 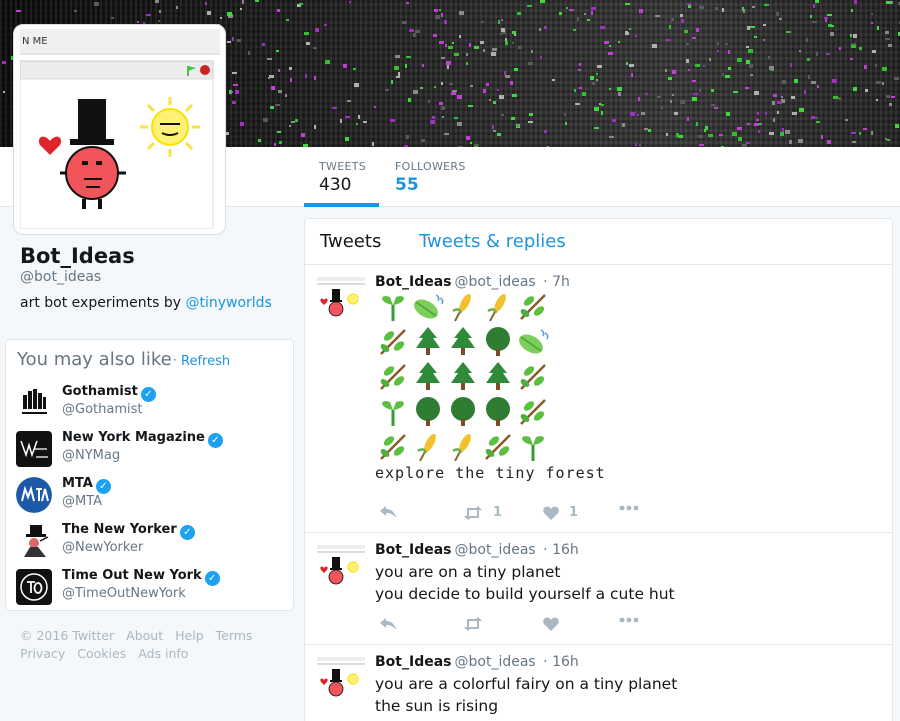 I want to click on corn-icon, so click(x=426, y=447).